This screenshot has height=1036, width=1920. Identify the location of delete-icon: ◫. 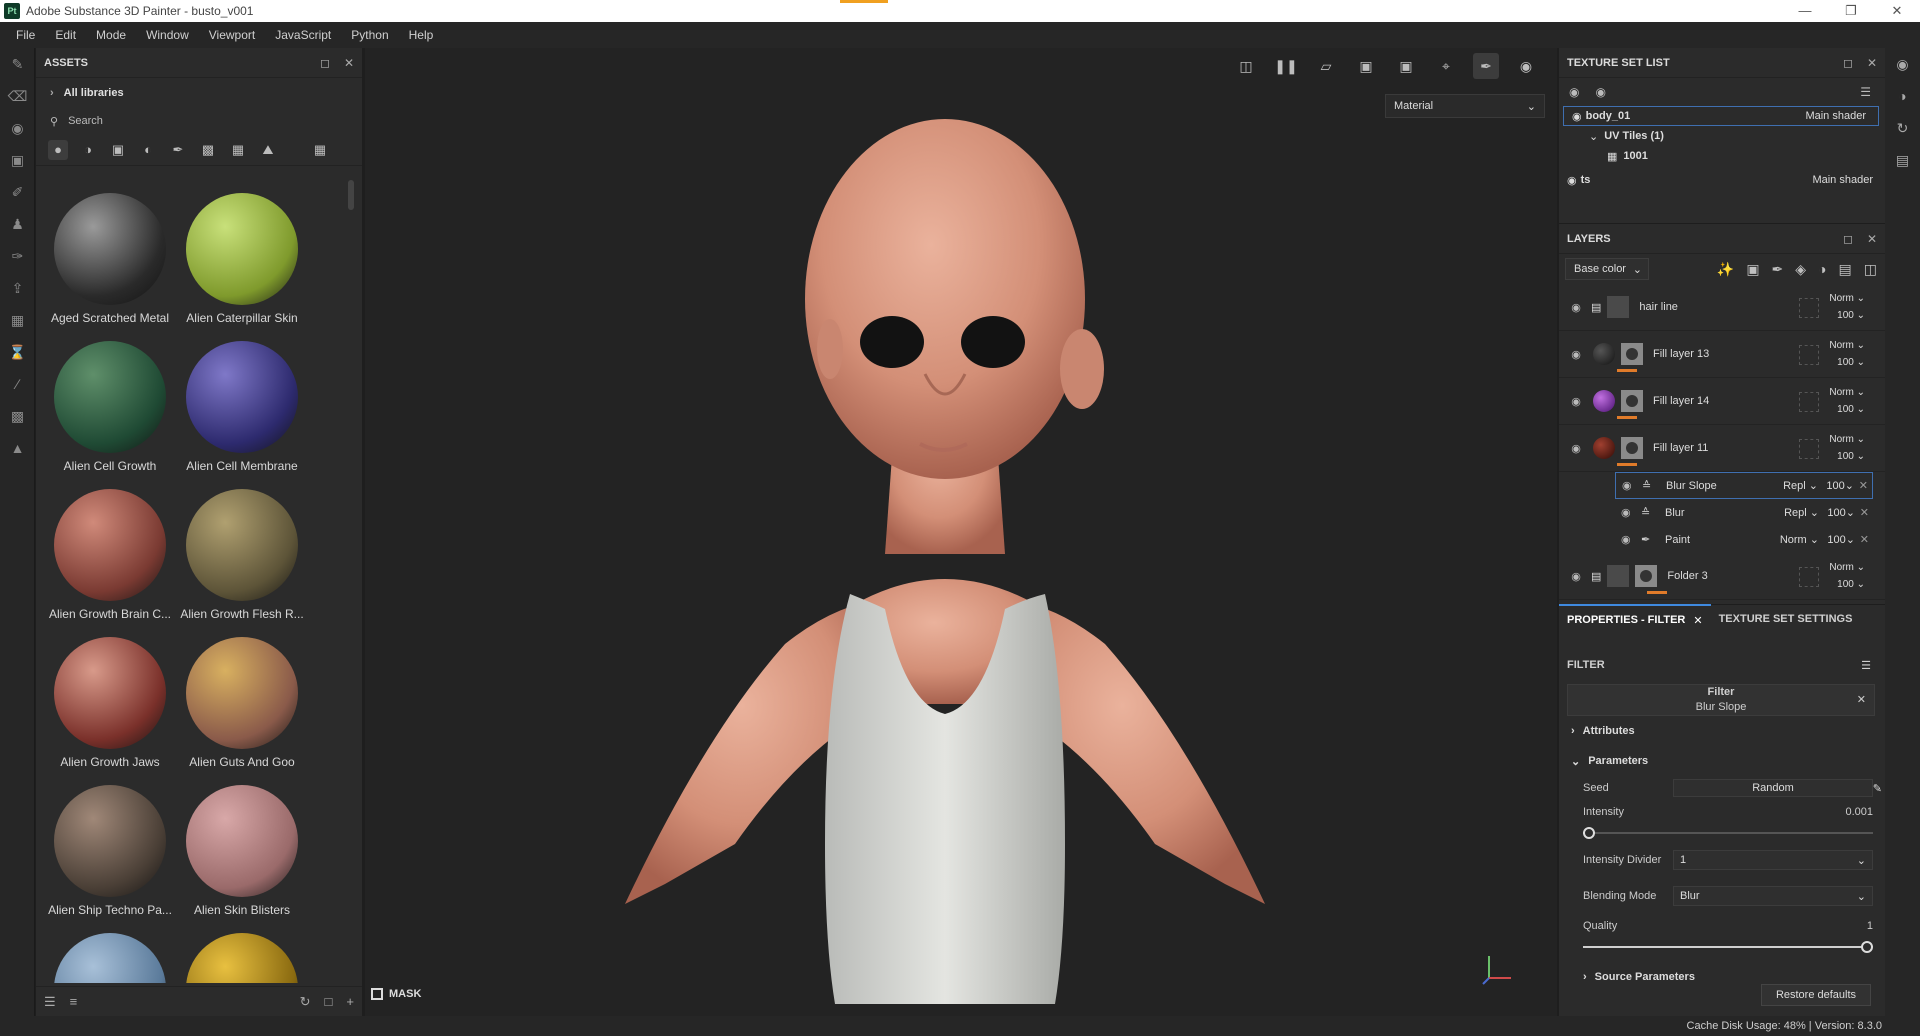
(1870, 269).